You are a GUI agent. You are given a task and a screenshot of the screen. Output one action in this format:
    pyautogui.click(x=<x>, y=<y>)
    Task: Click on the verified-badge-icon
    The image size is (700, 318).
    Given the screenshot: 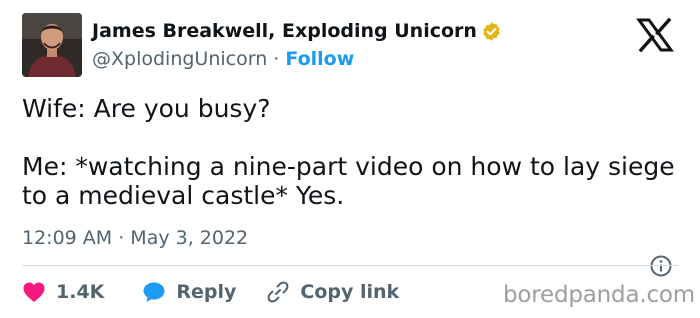 What is the action you would take?
    pyautogui.click(x=491, y=31)
    